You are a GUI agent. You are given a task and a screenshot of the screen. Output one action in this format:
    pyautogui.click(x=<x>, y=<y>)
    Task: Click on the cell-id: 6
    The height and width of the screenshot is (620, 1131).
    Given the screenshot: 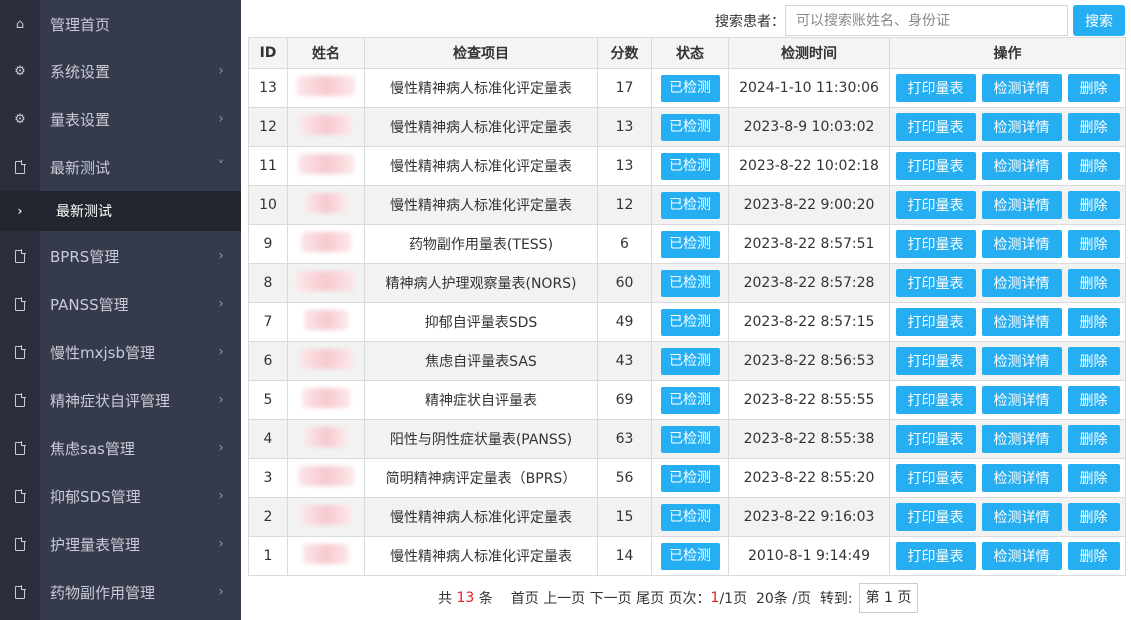 What is the action you would take?
    pyautogui.click(x=268, y=361)
    